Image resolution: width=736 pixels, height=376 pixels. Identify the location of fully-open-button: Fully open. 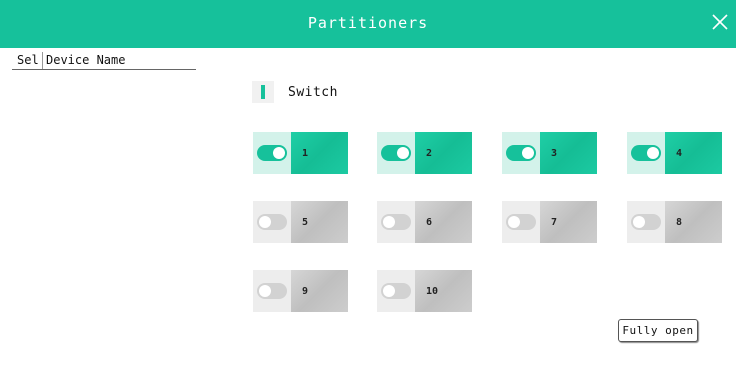
(658, 330).